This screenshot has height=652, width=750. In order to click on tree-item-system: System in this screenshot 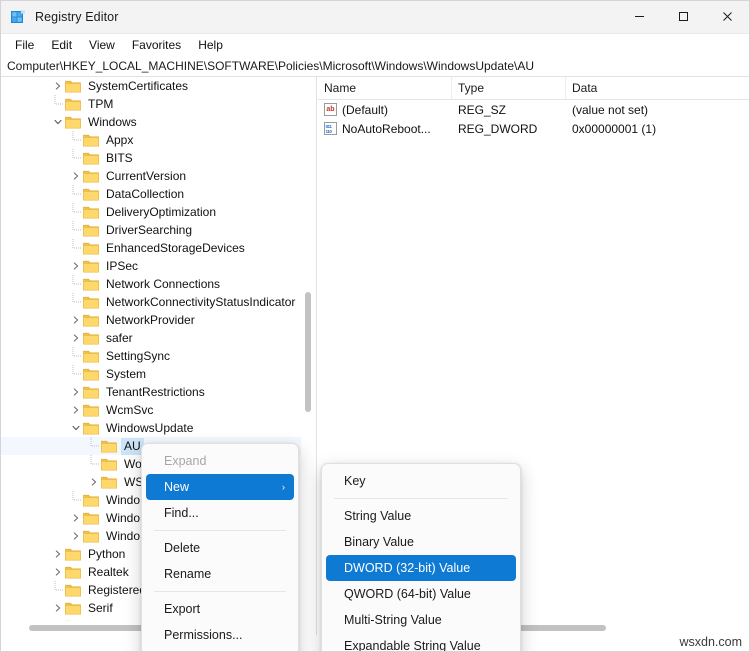, I will do `click(151, 374)`.